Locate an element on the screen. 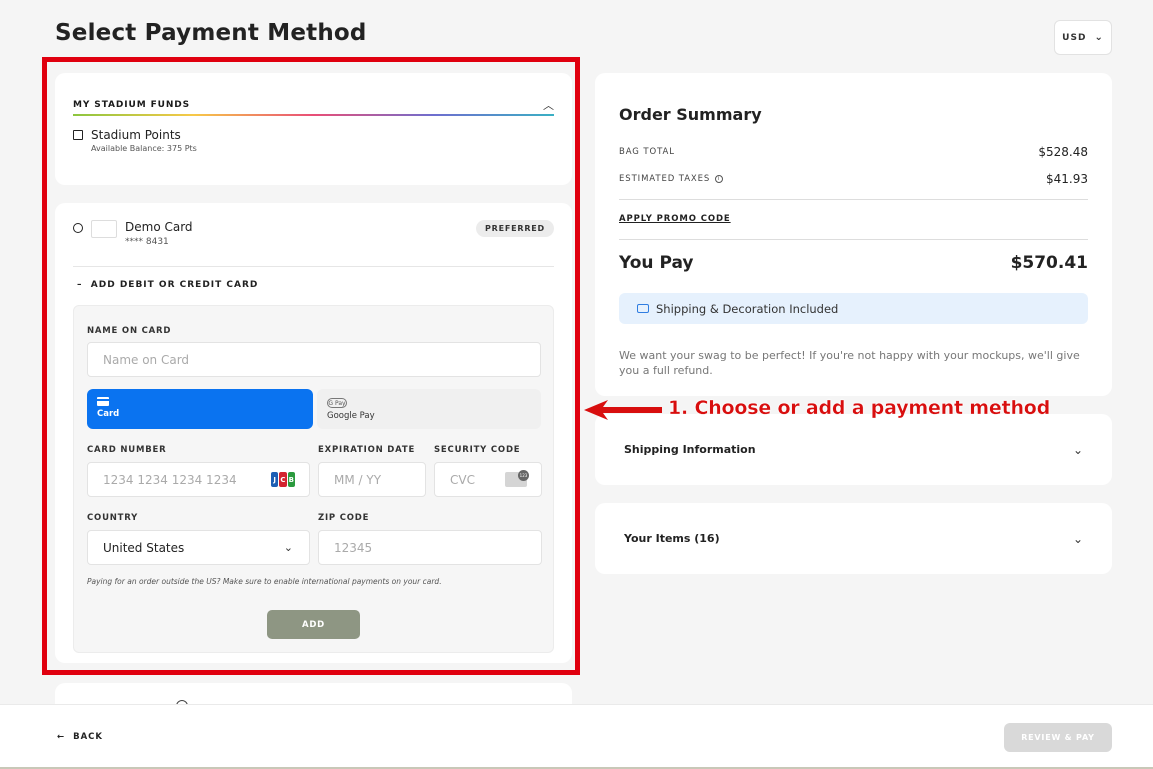 This screenshot has height=769, width=1153. apply-promo-code-link: APPLY PROMO CODE is located at coordinates (675, 219).